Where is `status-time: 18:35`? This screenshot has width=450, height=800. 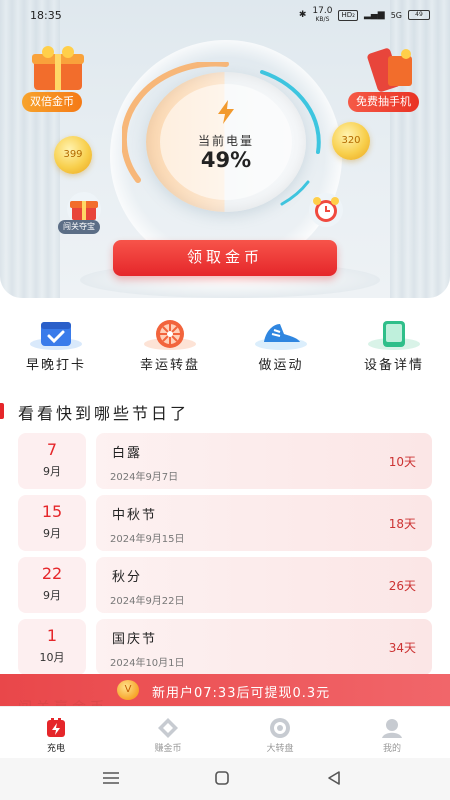
status-time: 18:35 is located at coordinates (46, 15).